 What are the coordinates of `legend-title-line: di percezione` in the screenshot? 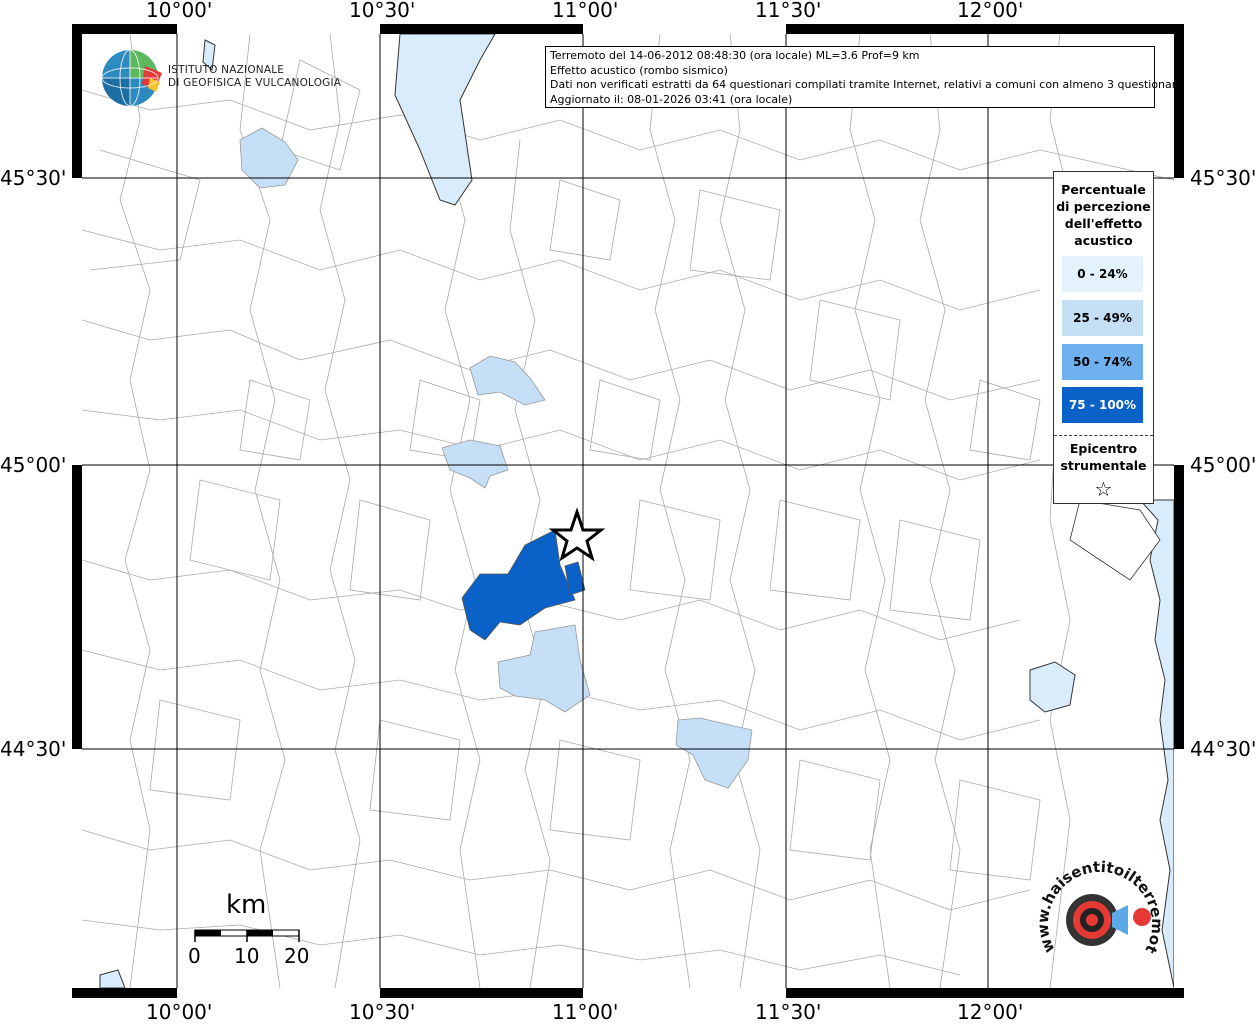 It's located at (1103, 206).